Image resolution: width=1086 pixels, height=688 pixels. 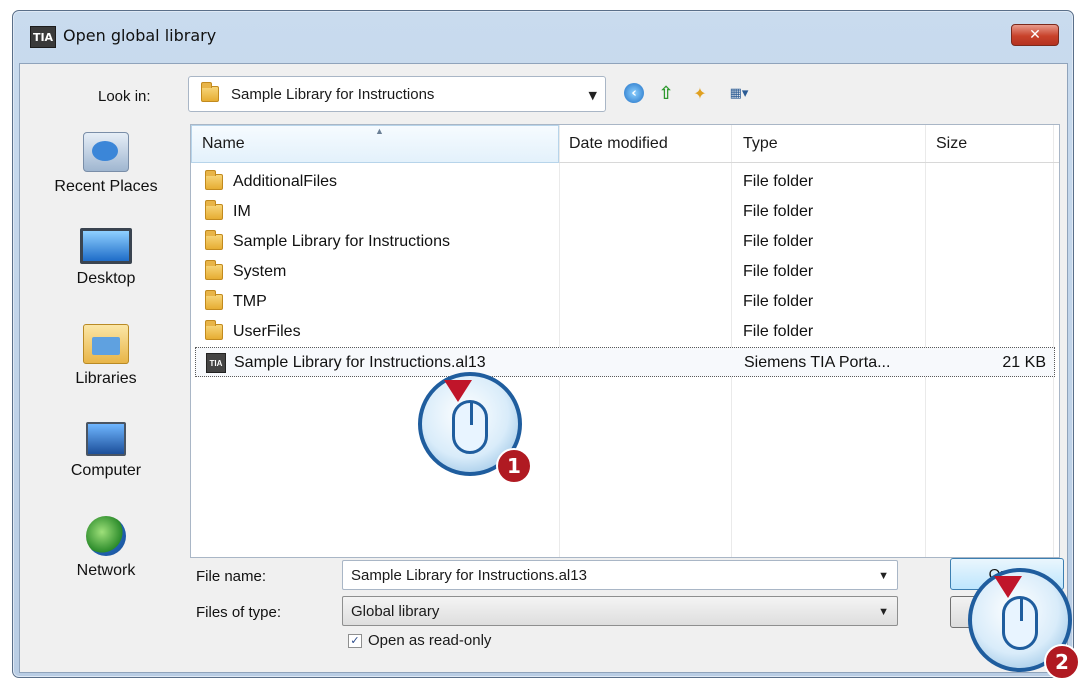 What do you see at coordinates (267, 331) in the screenshot?
I see `file-name: UserFiles` at bounding box center [267, 331].